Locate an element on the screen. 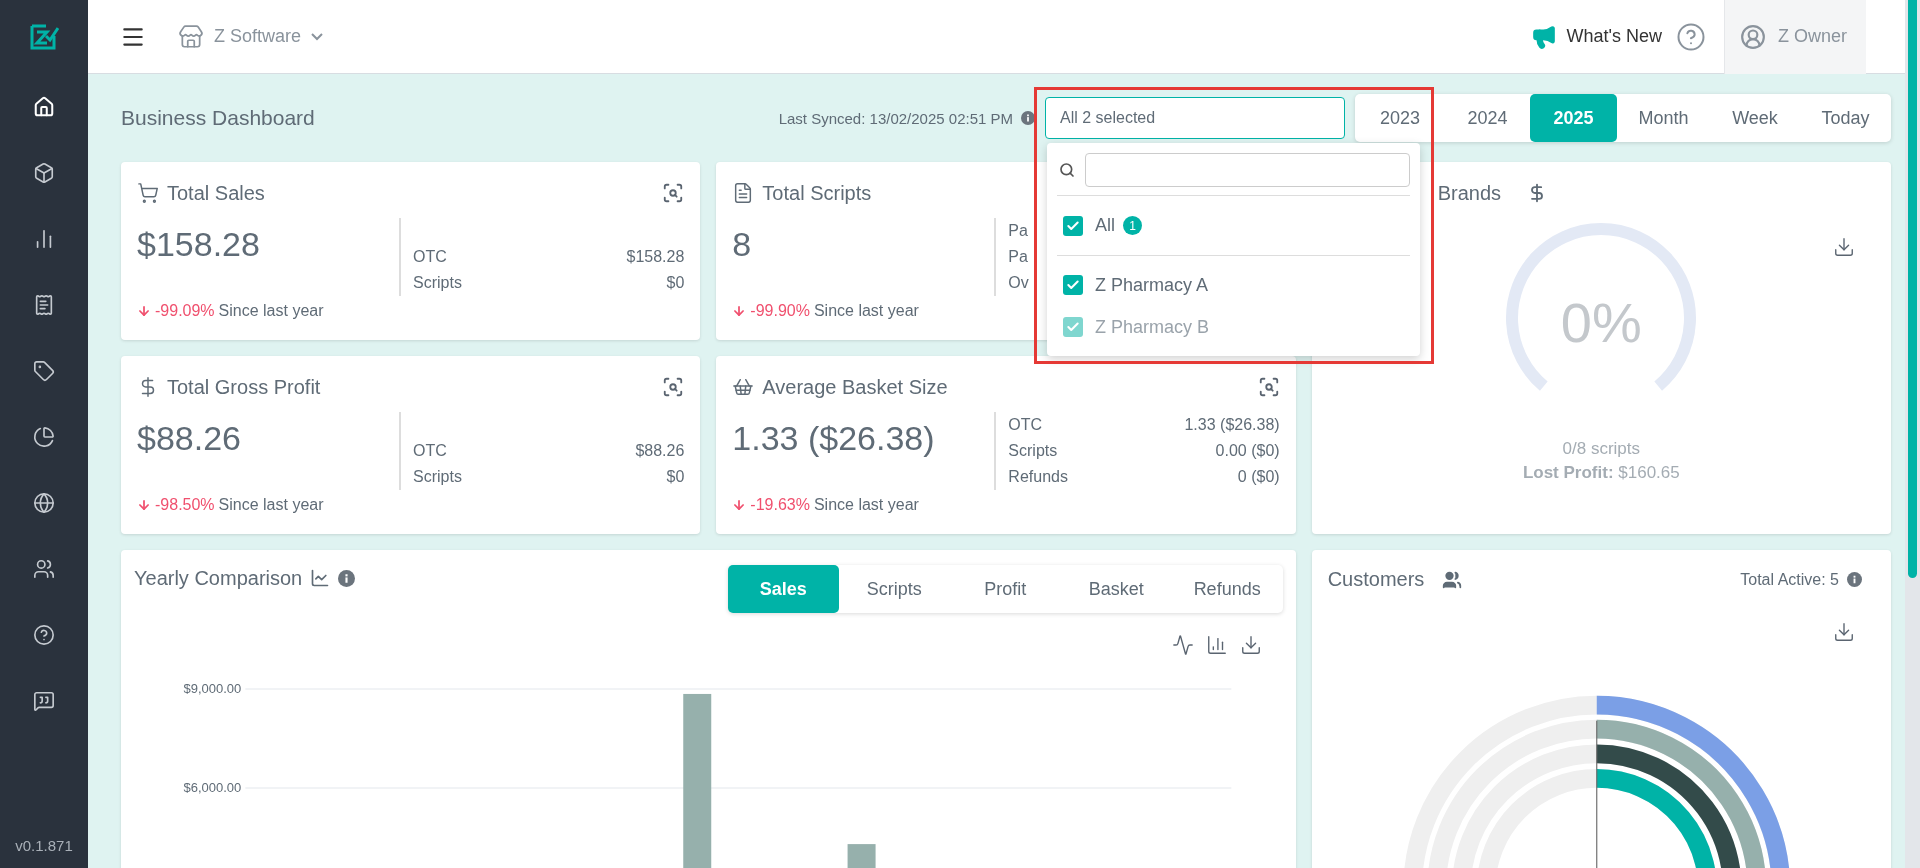  breakdown-value: 1.33 ($26.38) is located at coordinates (1232, 425).